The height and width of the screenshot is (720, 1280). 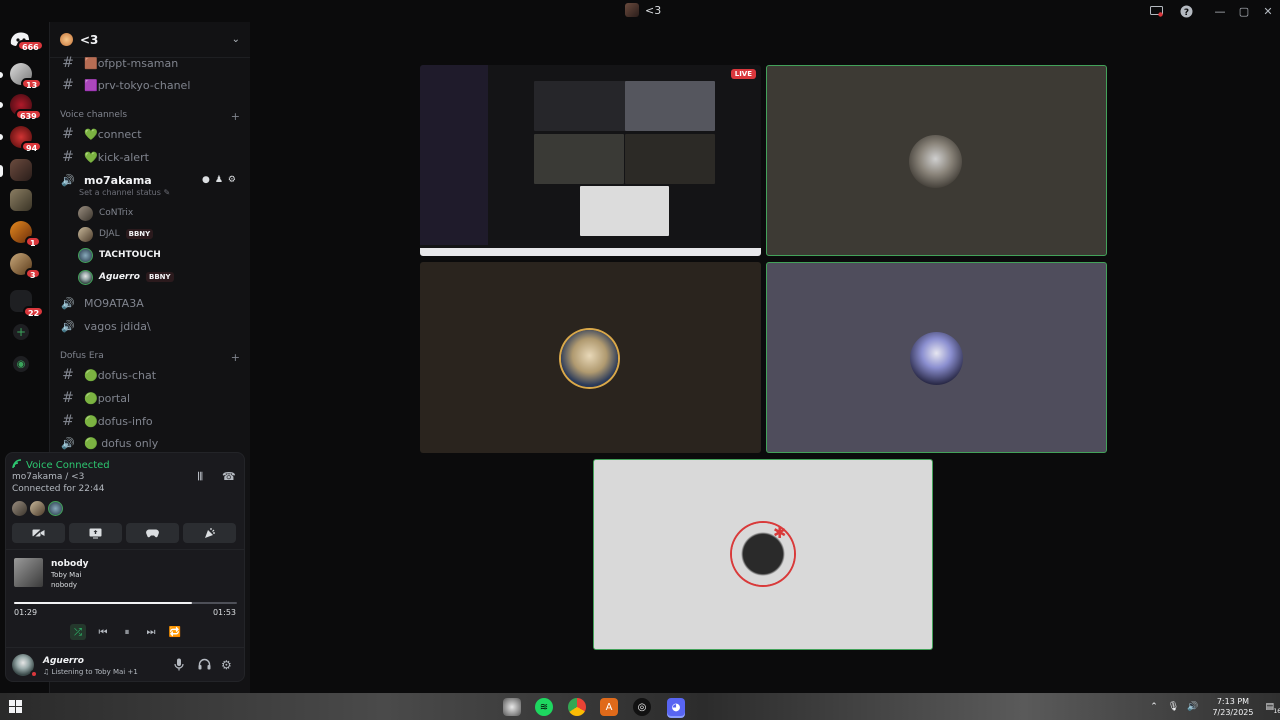 I want to click on voice-channel: 🔊 MO9ATA3A, so click(x=150, y=303).